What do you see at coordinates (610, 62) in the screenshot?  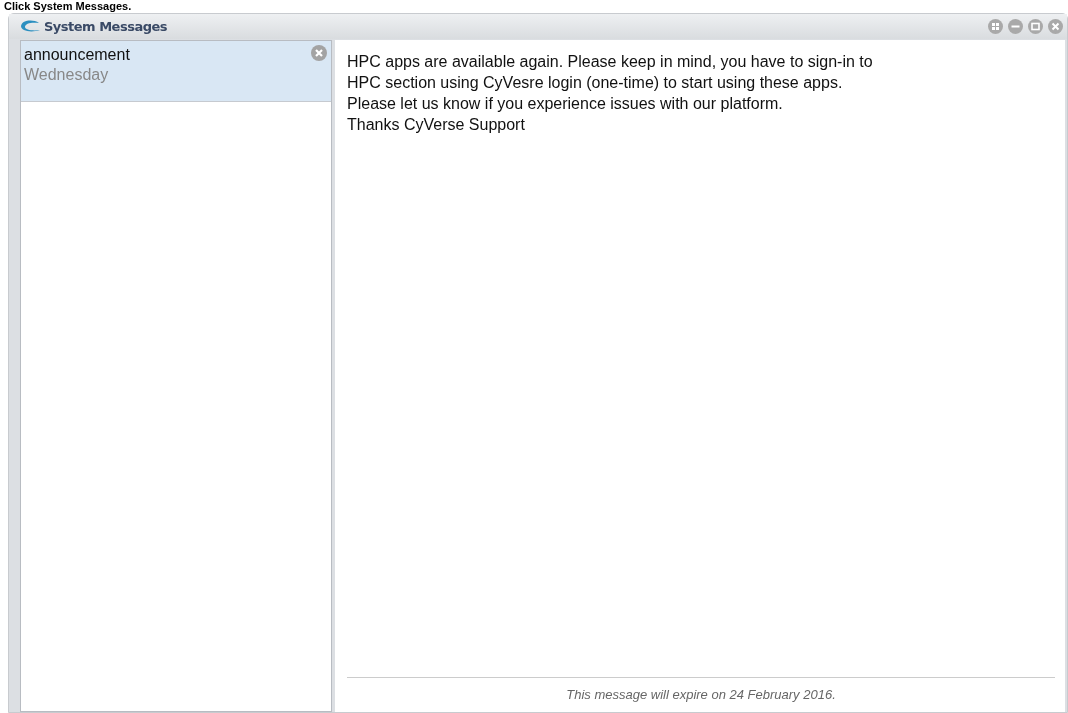 I see `message-text-line: HPC apps are available again. Please keep in mind, you have to sign-in to` at bounding box center [610, 62].